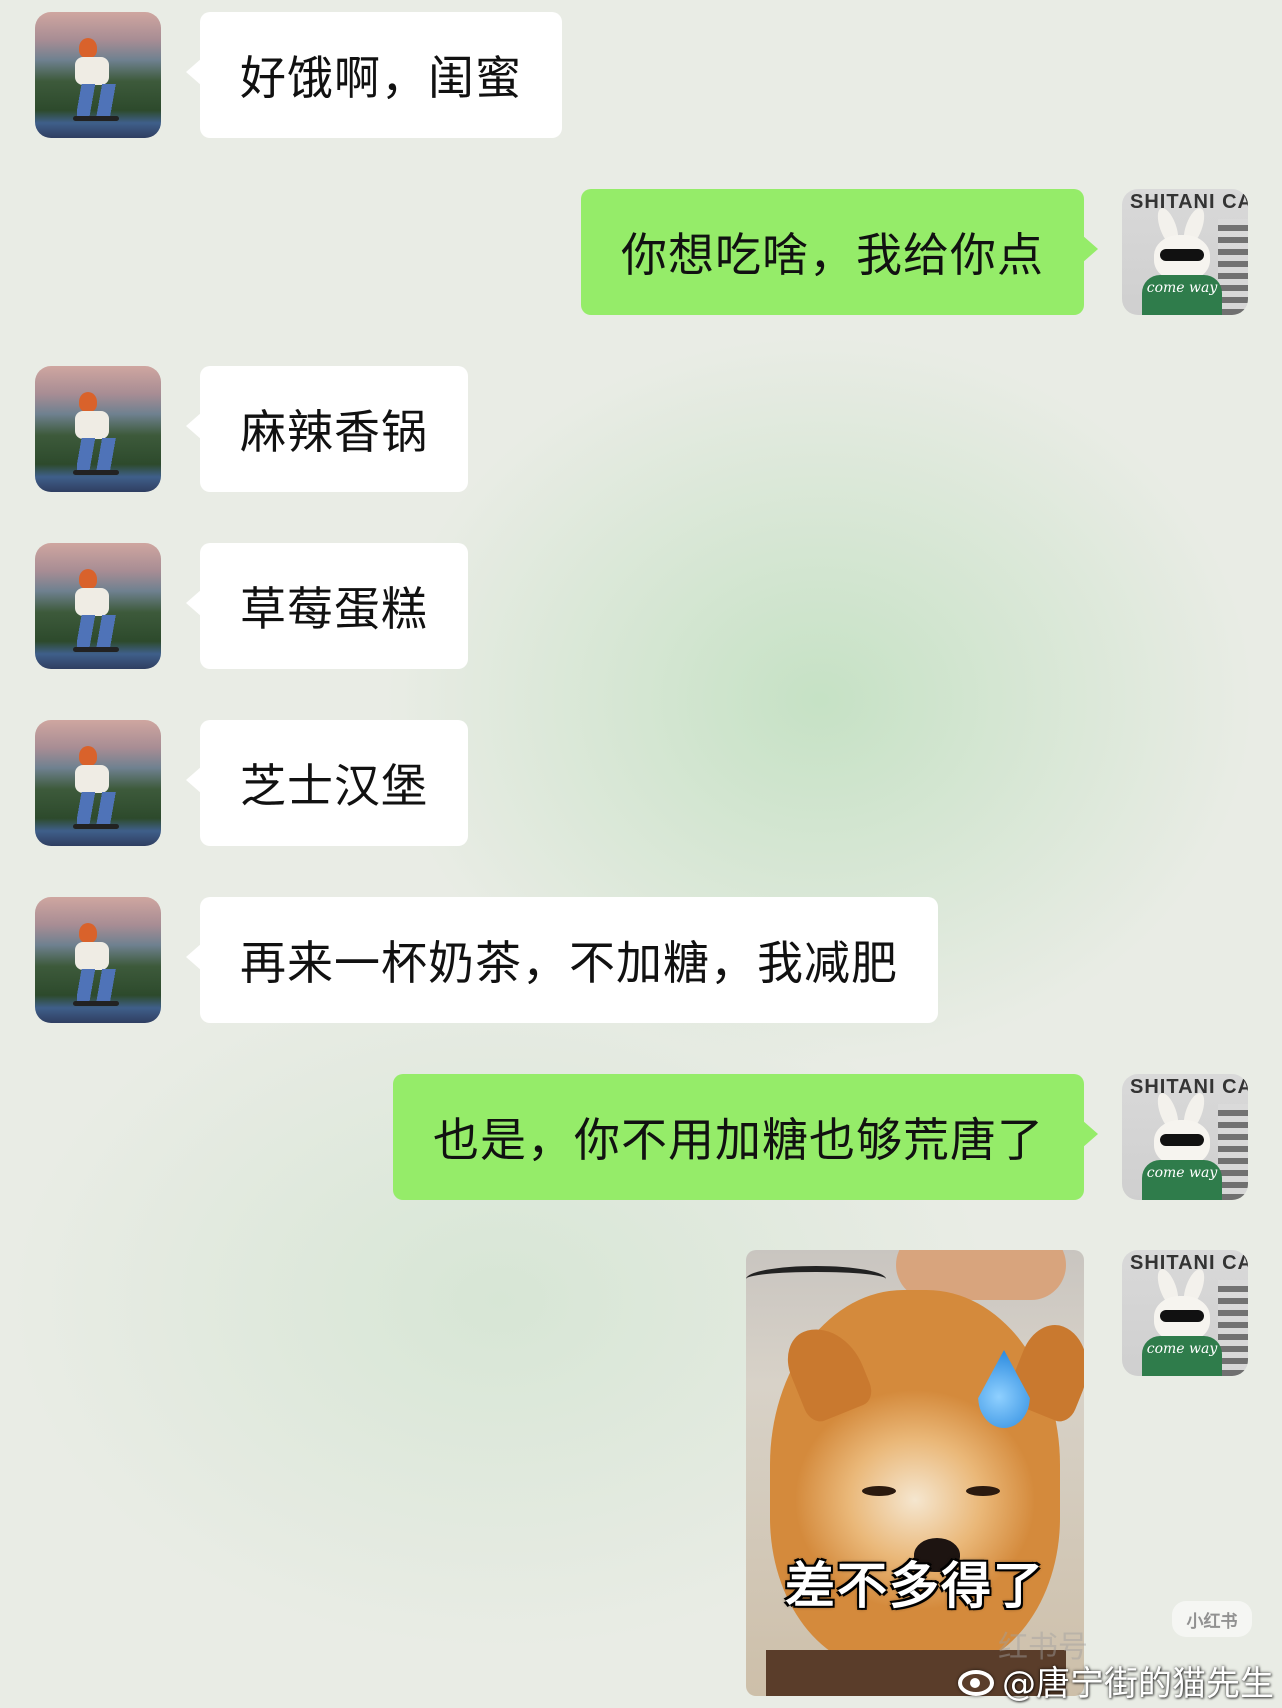 The width and height of the screenshot is (1282, 1708). What do you see at coordinates (334, 432) in the screenshot?
I see `message-text: 麻辣香锅` at bounding box center [334, 432].